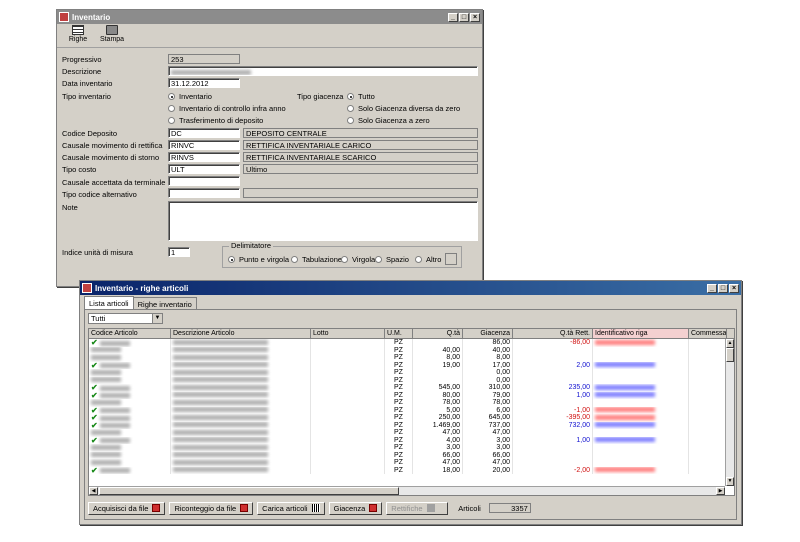 The height and width of the screenshot is (542, 800). I want to click on radio-controllo-infra-anno: Inventario di controllo infra anno, so click(227, 108).